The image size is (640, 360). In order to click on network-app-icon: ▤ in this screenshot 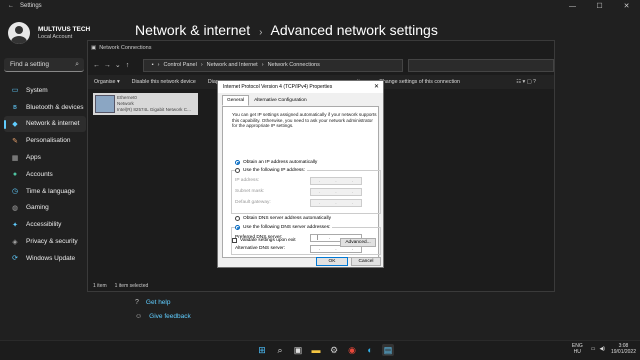, I will do `click(388, 350)`.